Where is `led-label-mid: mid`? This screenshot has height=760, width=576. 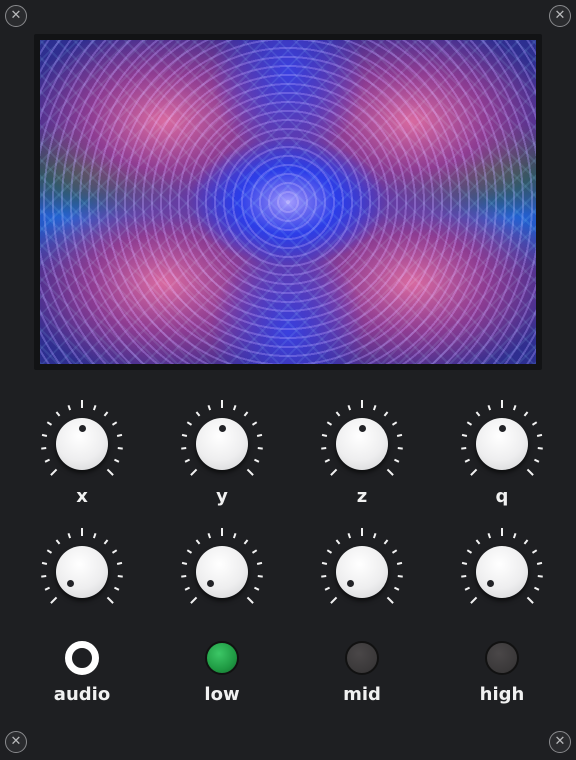
led-label-mid: mid is located at coordinates (362, 694).